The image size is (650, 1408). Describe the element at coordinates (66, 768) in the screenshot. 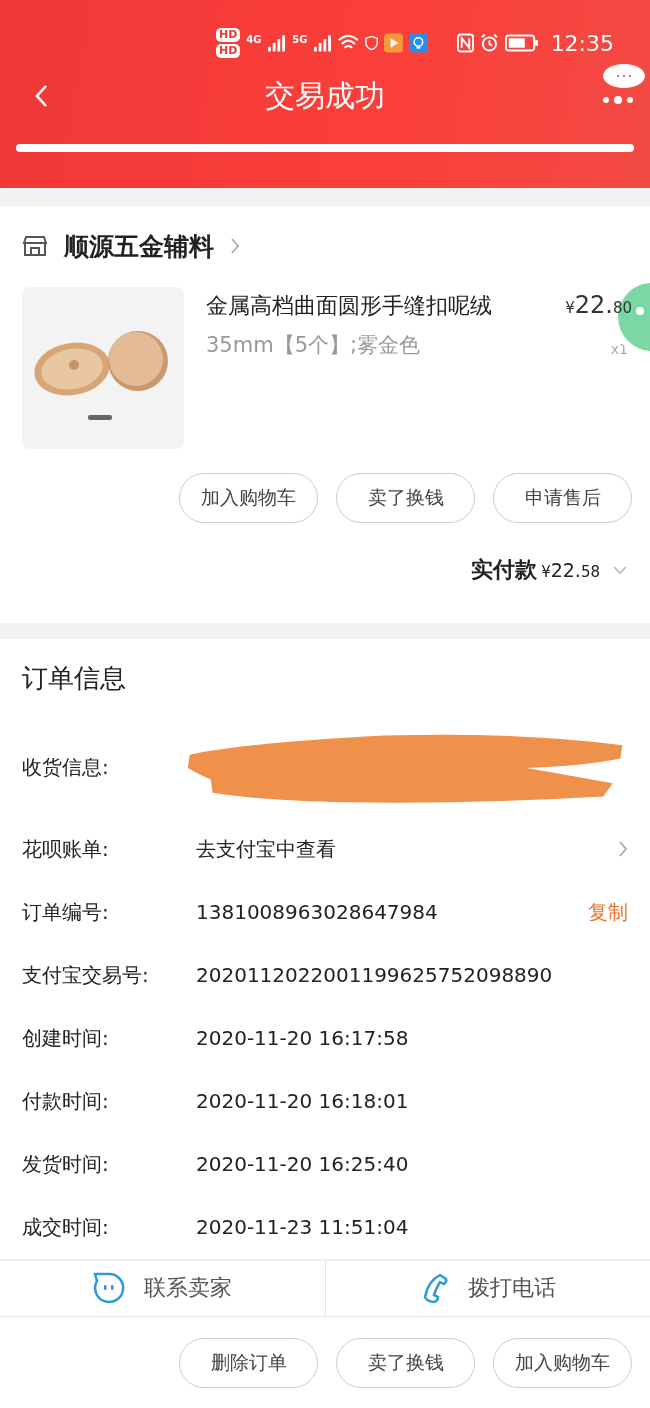

I see `info-label: 收货信息:` at that location.